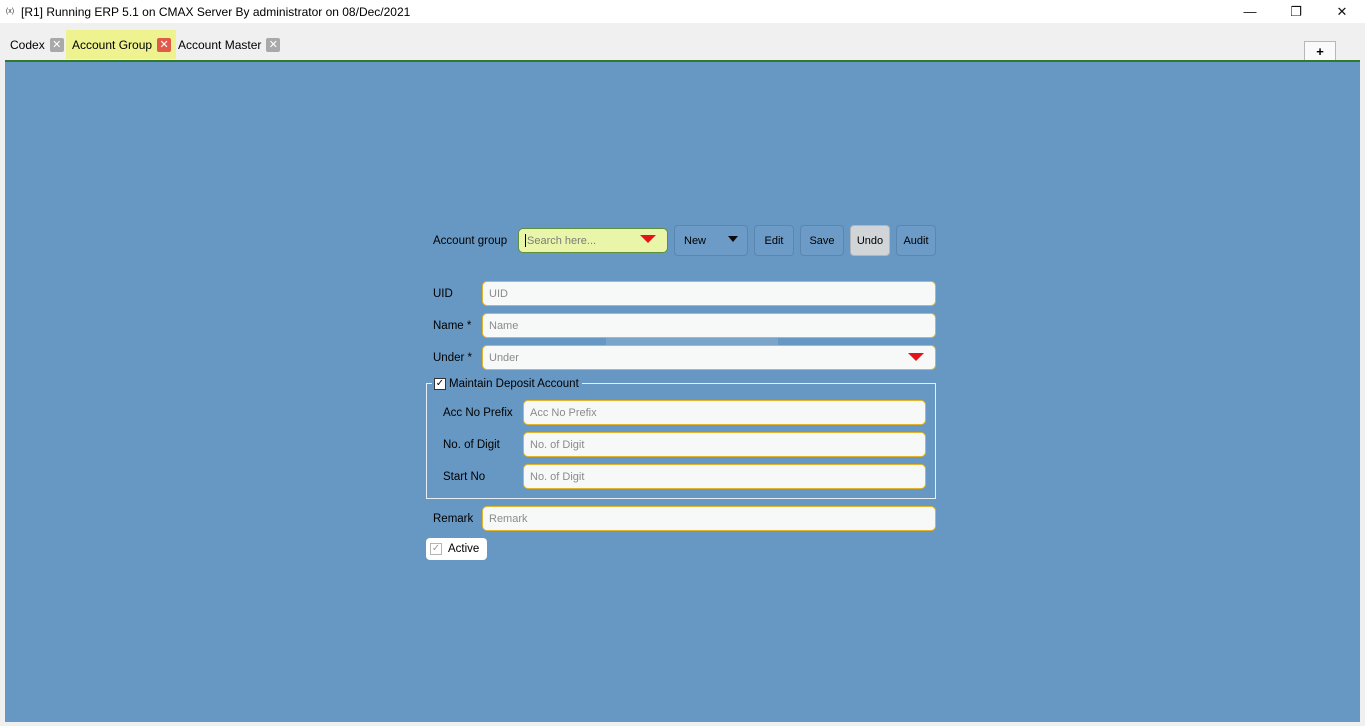 The image size is (1365, 726). Describe the element at coordinates (112, 44) in the screenshot. I see `tab-label: Account Group` at that location.